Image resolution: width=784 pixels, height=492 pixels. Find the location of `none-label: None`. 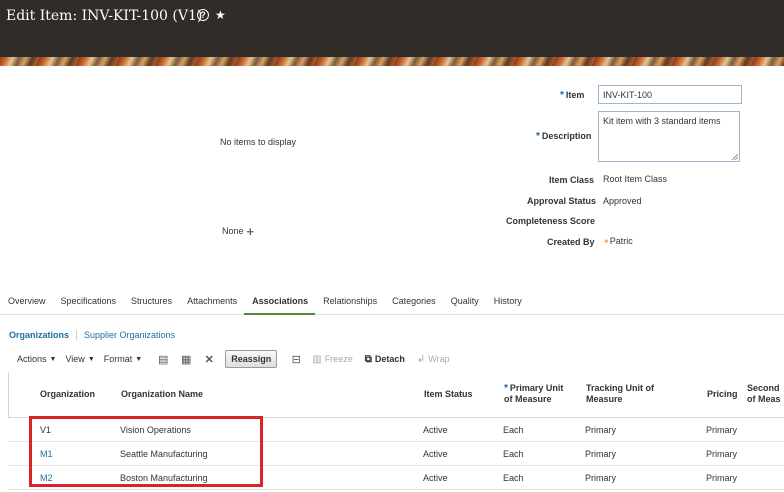

none-label: None is located at coordinates (233, 231).